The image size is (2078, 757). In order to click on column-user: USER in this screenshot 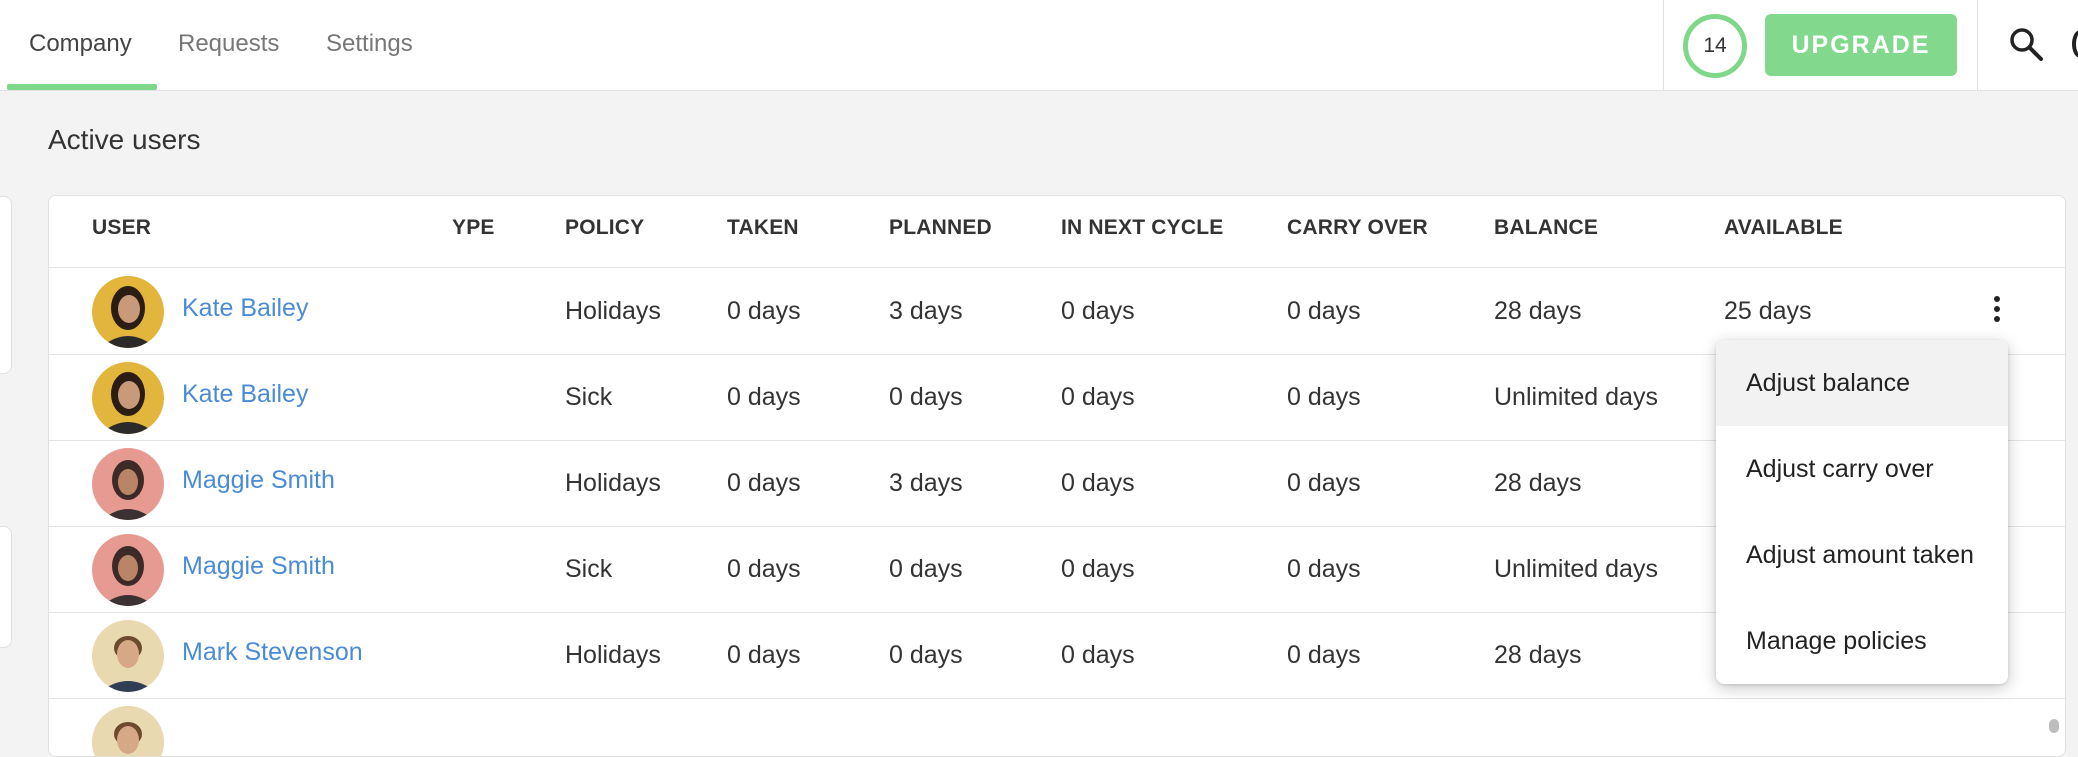, I will do `click(121, 227)`.